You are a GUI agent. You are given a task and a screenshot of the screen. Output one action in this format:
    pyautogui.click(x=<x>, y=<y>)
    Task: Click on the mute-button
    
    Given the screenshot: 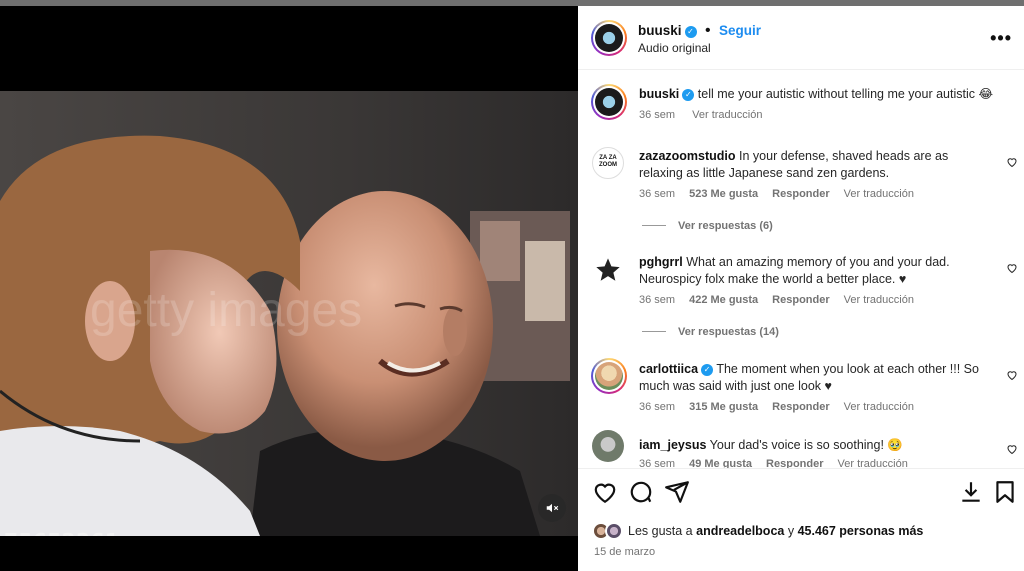 What is the action you would take?
    pyautogui.click(x=552, y=508)
    